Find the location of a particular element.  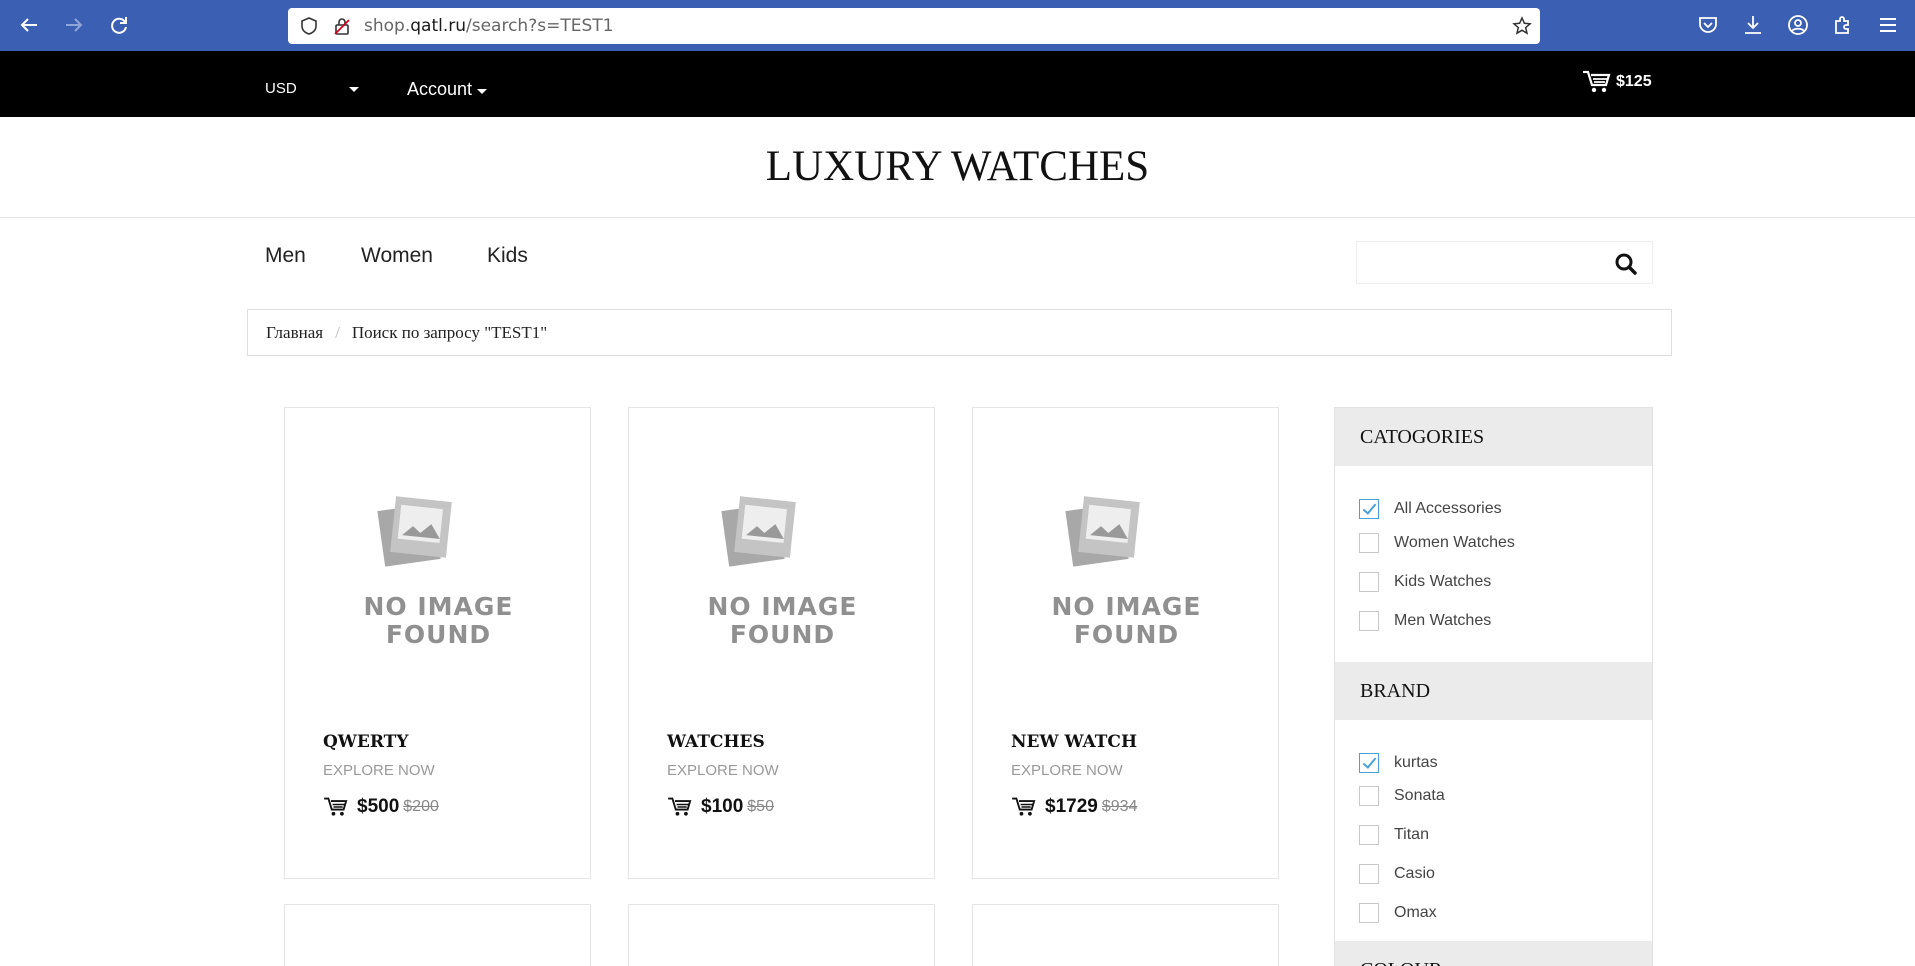

currency-caret-icon is located at coordinates (354, 89).